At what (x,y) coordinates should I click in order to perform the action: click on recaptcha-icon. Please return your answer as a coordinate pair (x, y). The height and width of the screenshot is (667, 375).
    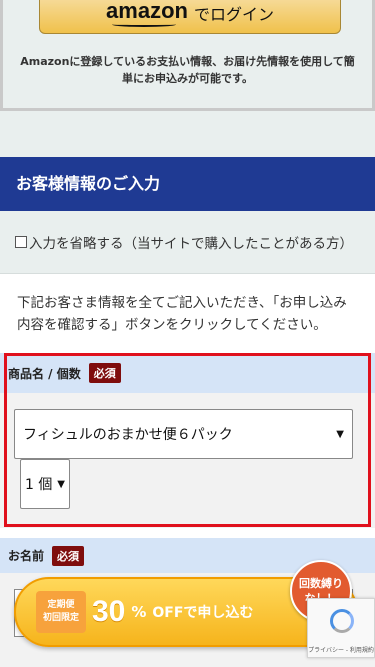
    Looking at the image, I should click on (342, 621).